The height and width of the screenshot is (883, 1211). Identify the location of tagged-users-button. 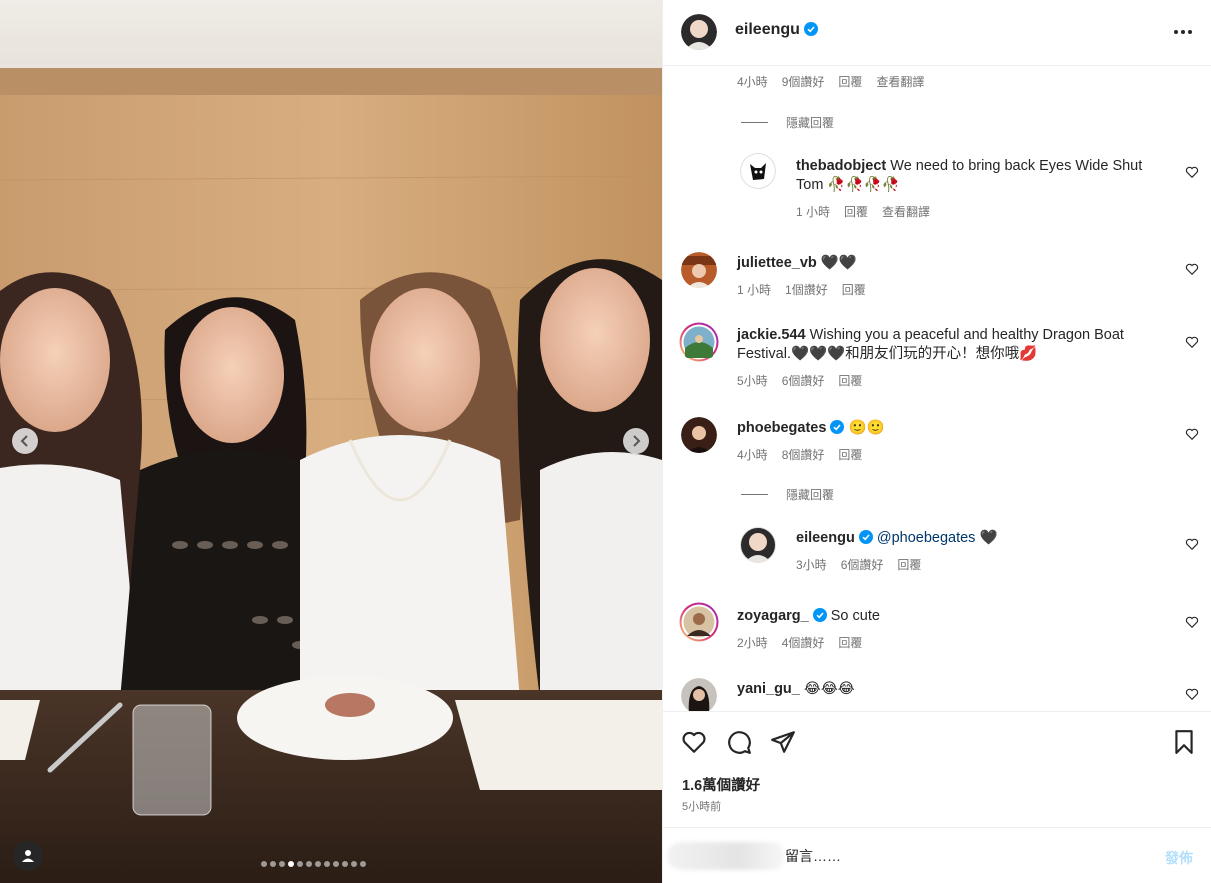
(28, 856).